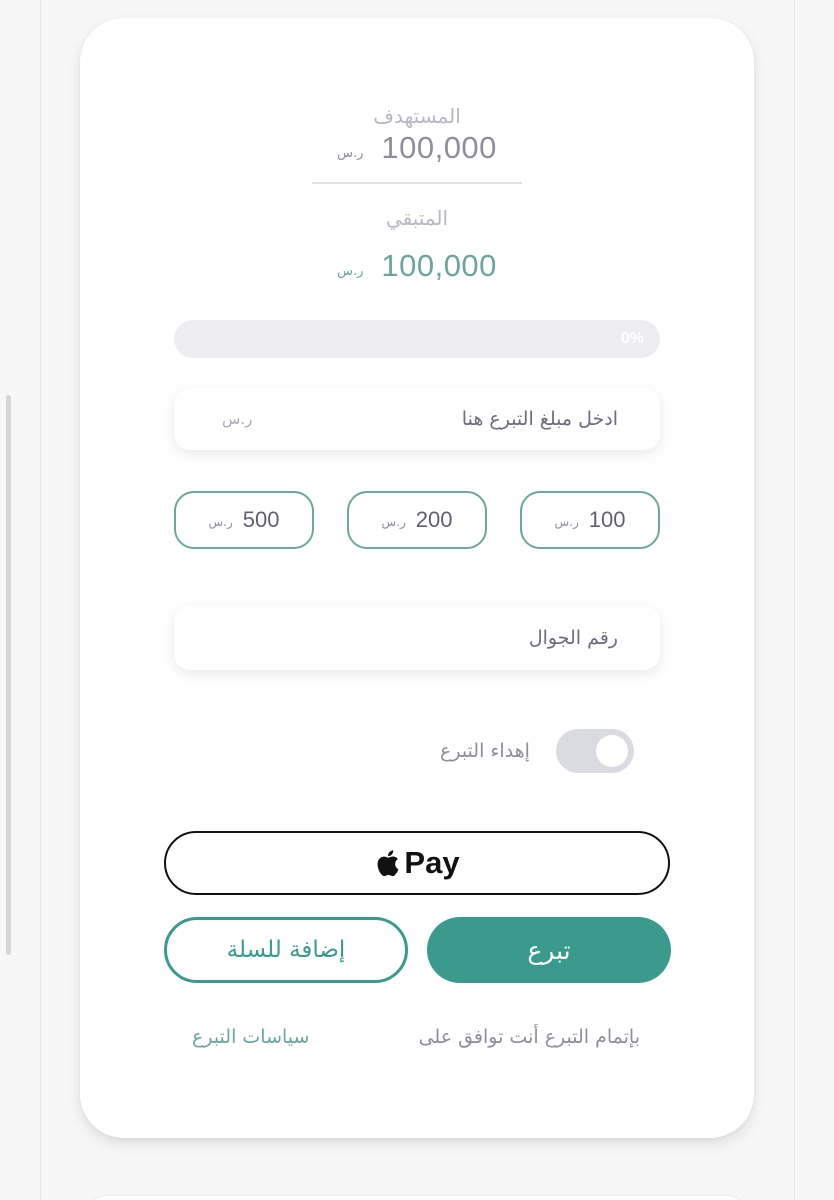 Image resolution: width=834 pixels, height=1200 pixels. Describe the element at coordinates (417, 1198) in the screenshot. I see `next-card` at that location.